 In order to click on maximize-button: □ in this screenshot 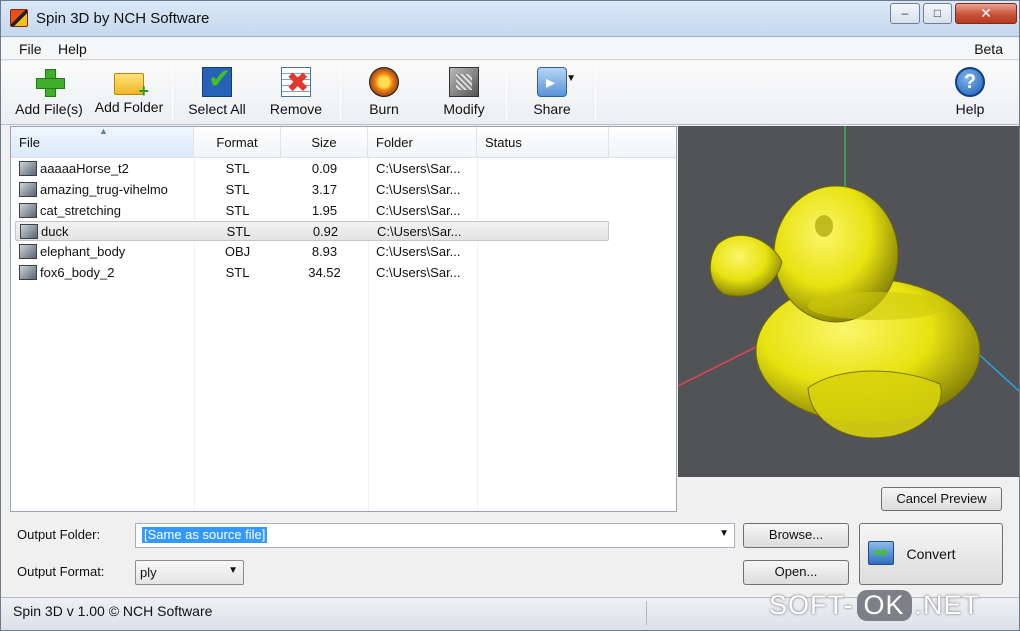, I will do `click(937, 13)`.